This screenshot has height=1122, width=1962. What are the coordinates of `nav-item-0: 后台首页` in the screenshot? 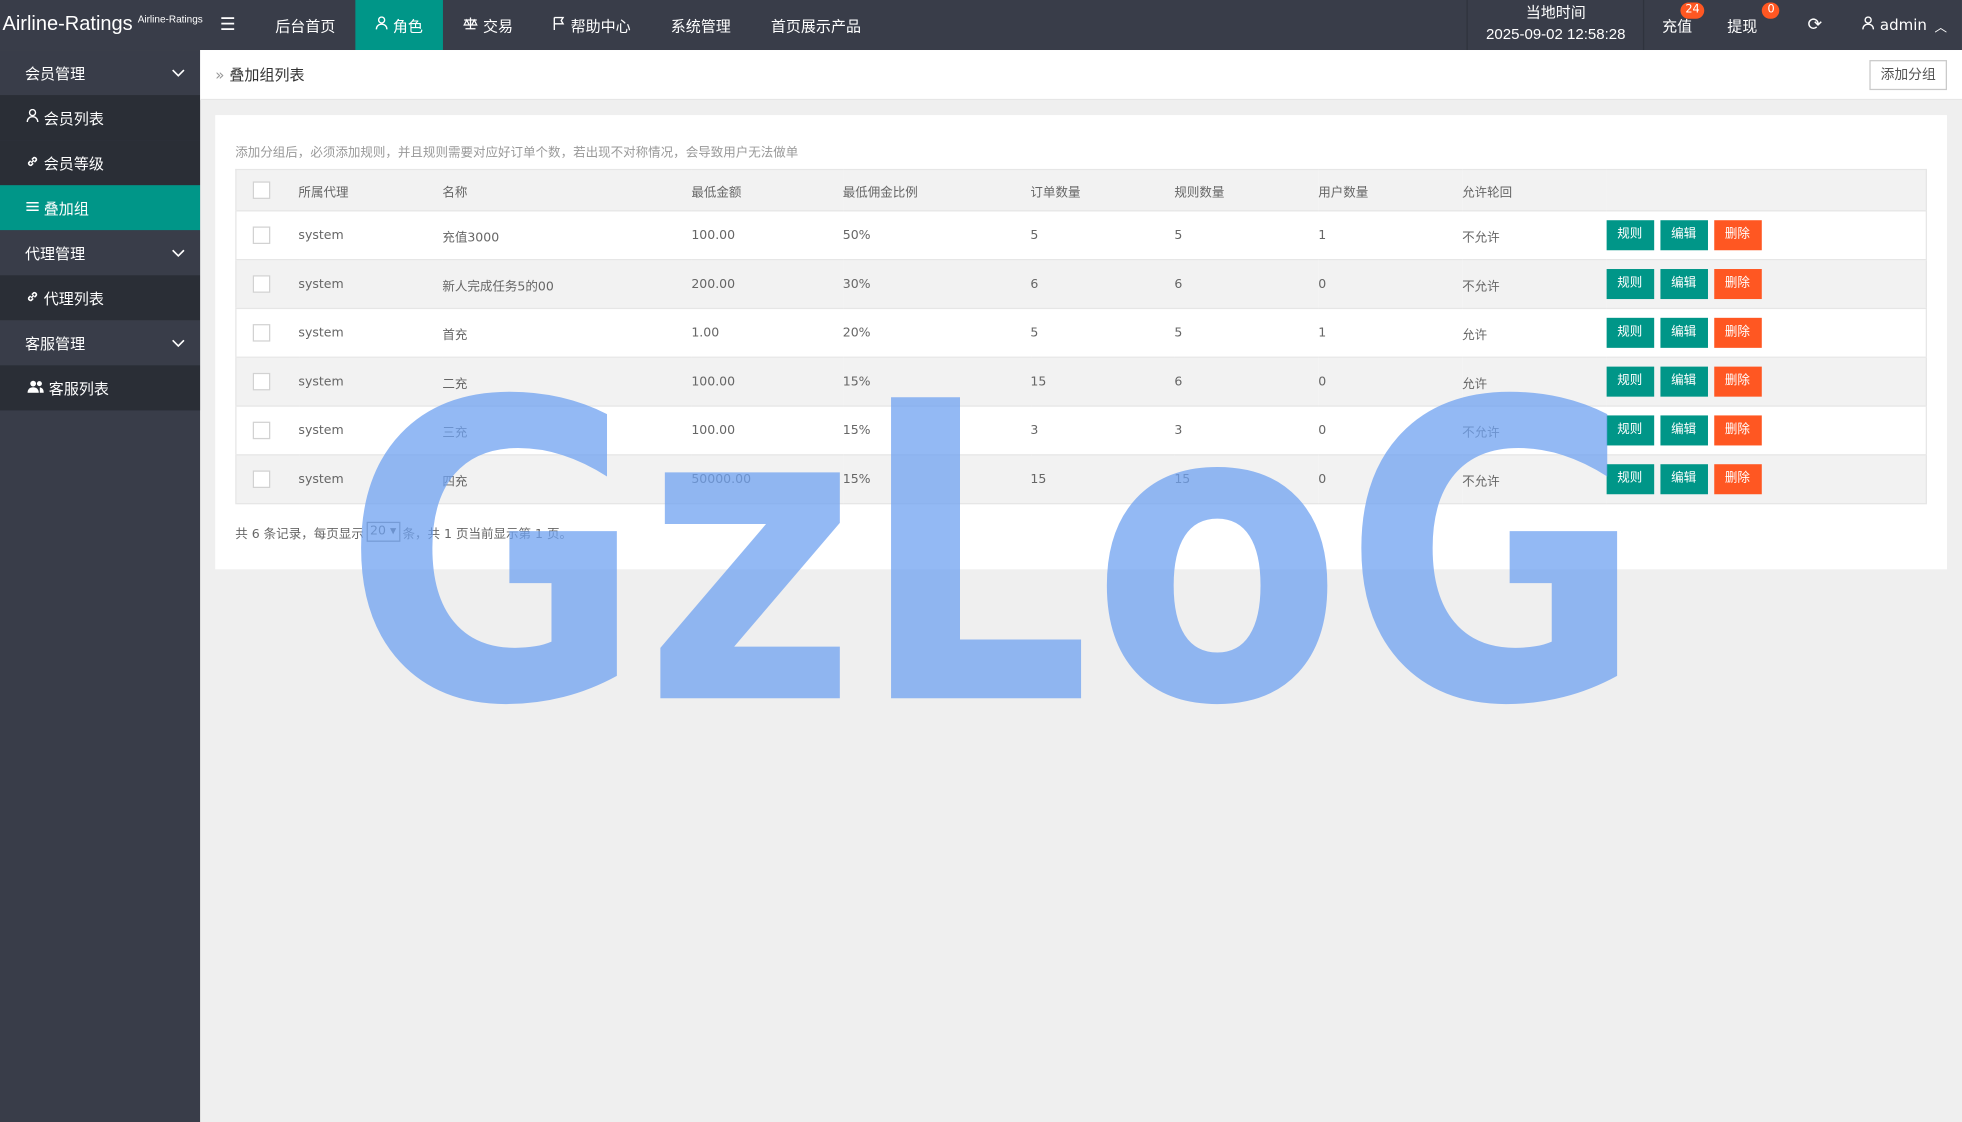 It's located at (305, 25).